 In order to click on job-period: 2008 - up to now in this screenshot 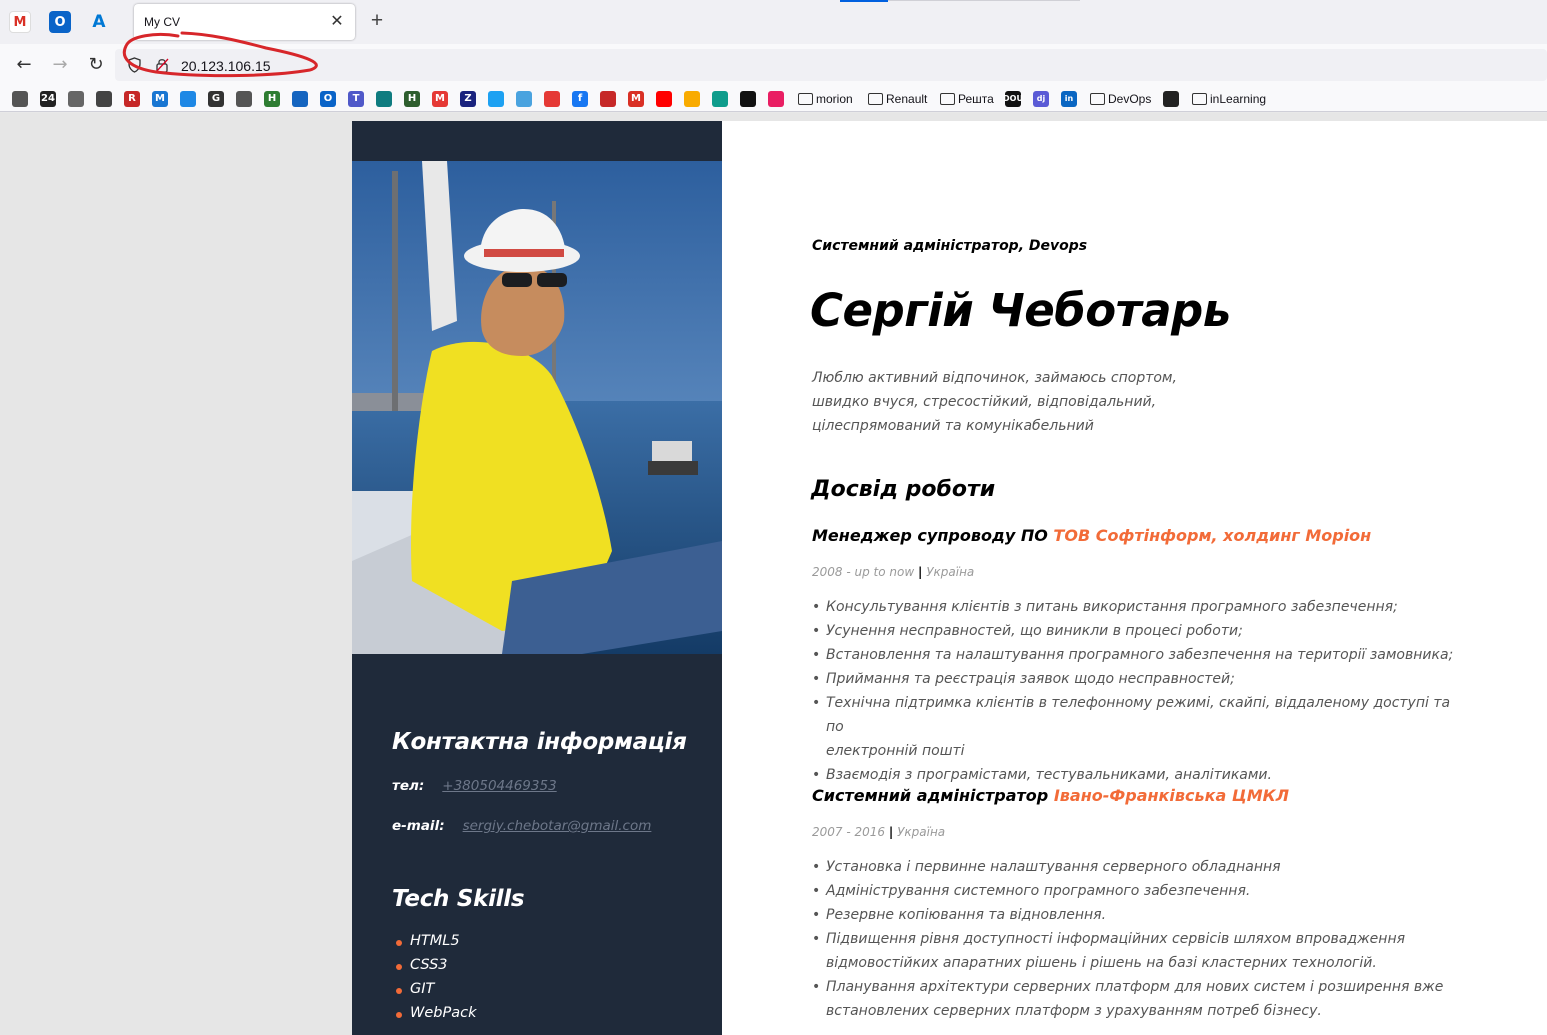, I will do `click(863, 572)`.